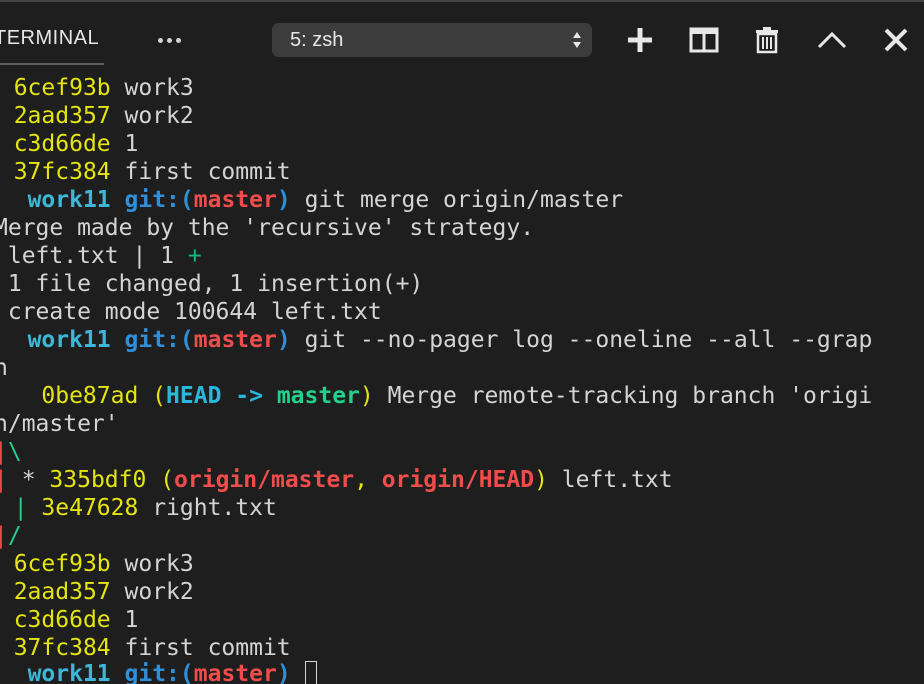  I want to click on output-line: 1 file changed, 1 insertion(+), so click(212, 284).